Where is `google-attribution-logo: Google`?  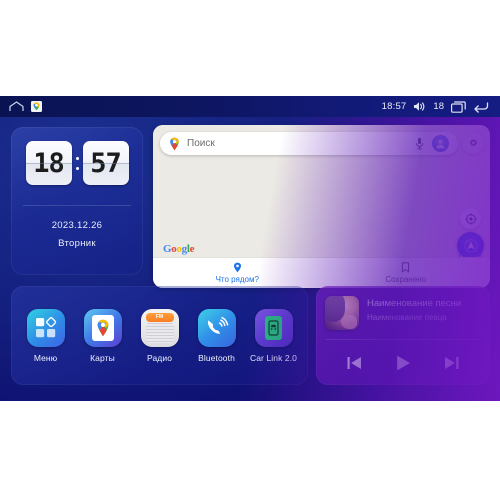 google-attribution-logo: Google is located at coordinates (179, 249).